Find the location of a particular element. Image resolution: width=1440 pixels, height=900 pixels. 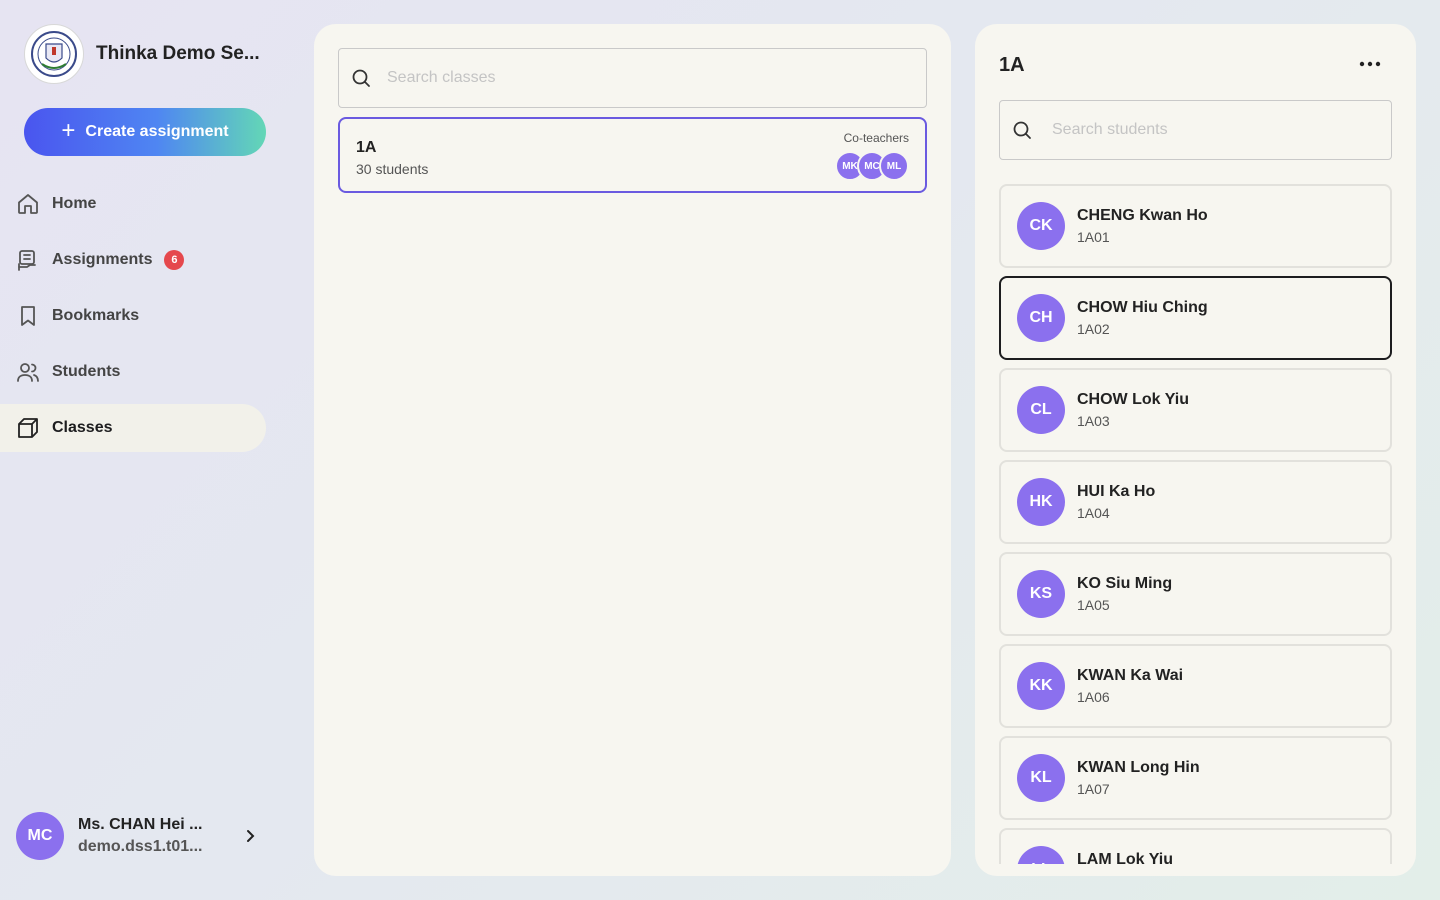

coteacher-avatars: MK MC ML is located at coordinates (872, 166).